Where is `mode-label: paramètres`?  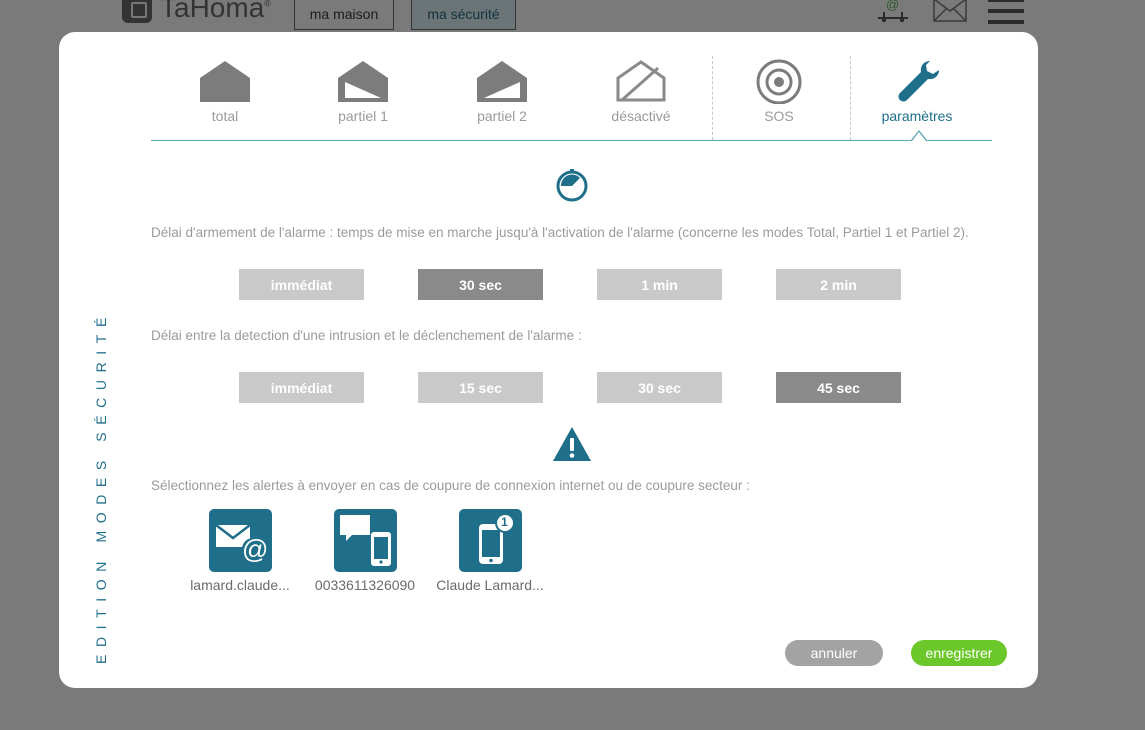 mode-label: paramètres is located at coordinates (917, 116).